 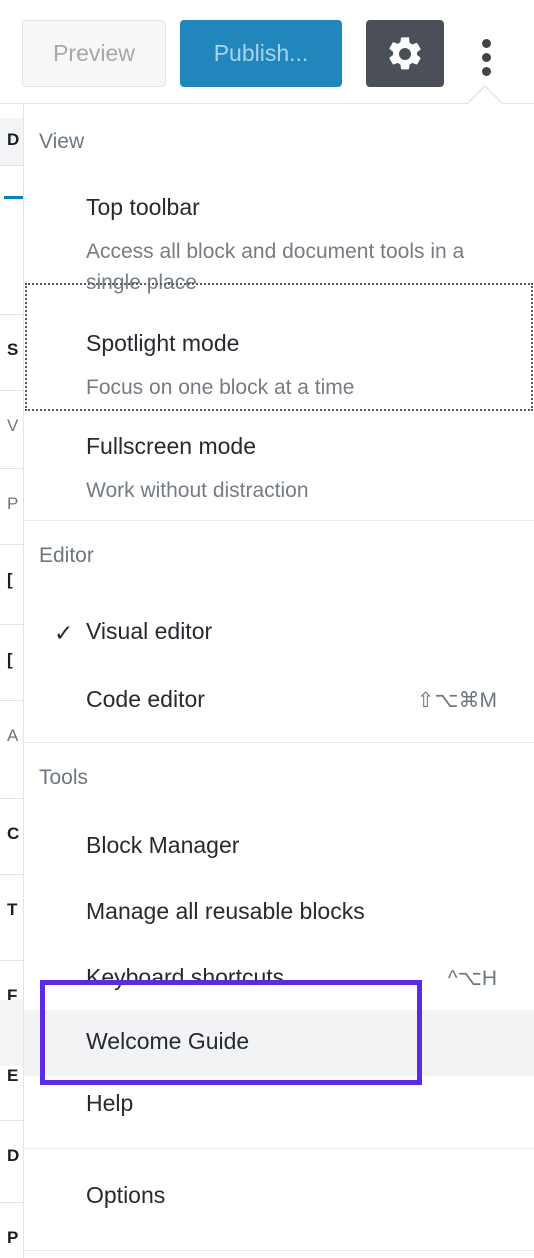 What do you see at coordinates (485, 95) in the screenshot?
I see `popover-arrow` at bounding box center [485, 95].